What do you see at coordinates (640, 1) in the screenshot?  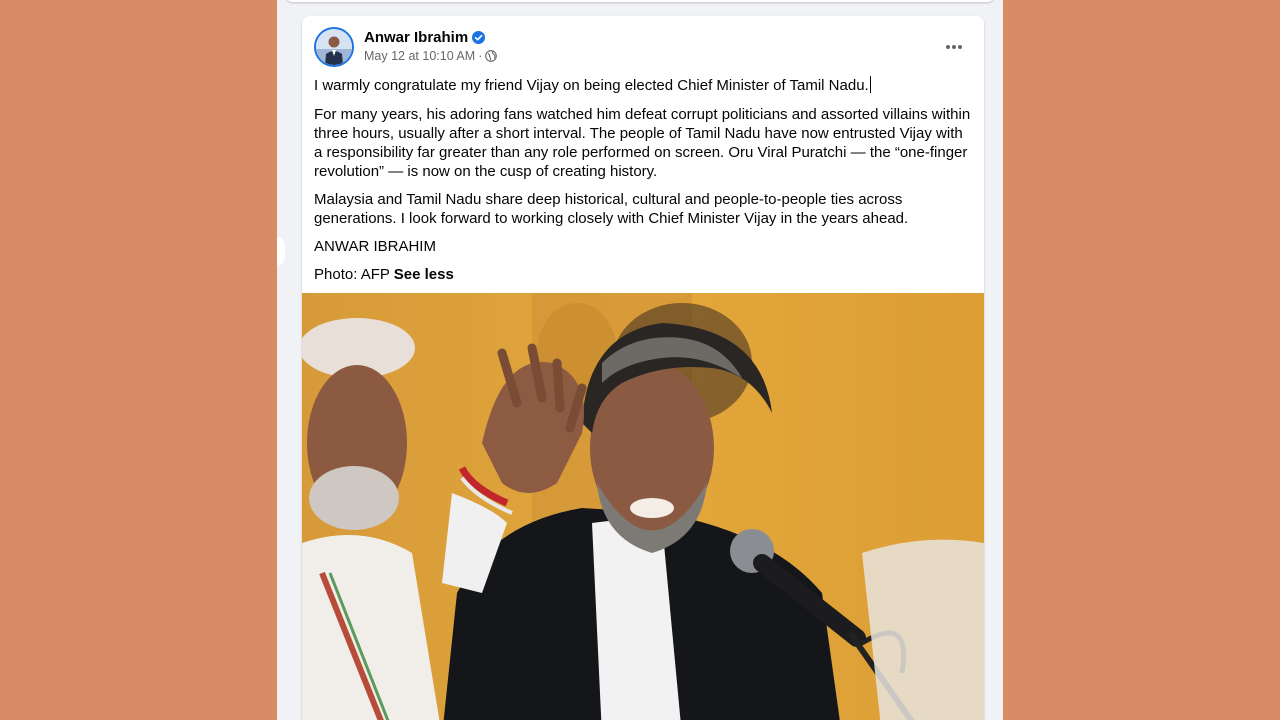 I see `previous-post-edge` at bounding box center [640, 1].